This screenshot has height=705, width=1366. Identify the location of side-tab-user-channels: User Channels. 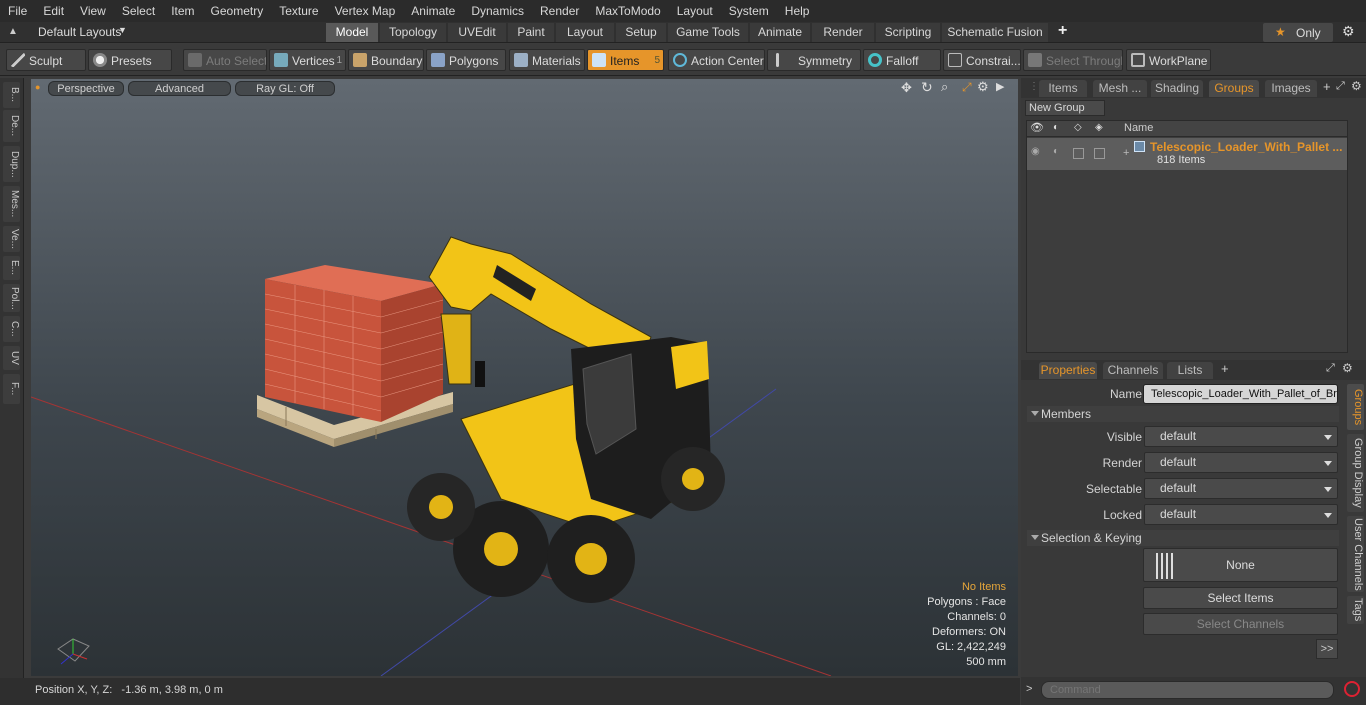
(1355, 554).